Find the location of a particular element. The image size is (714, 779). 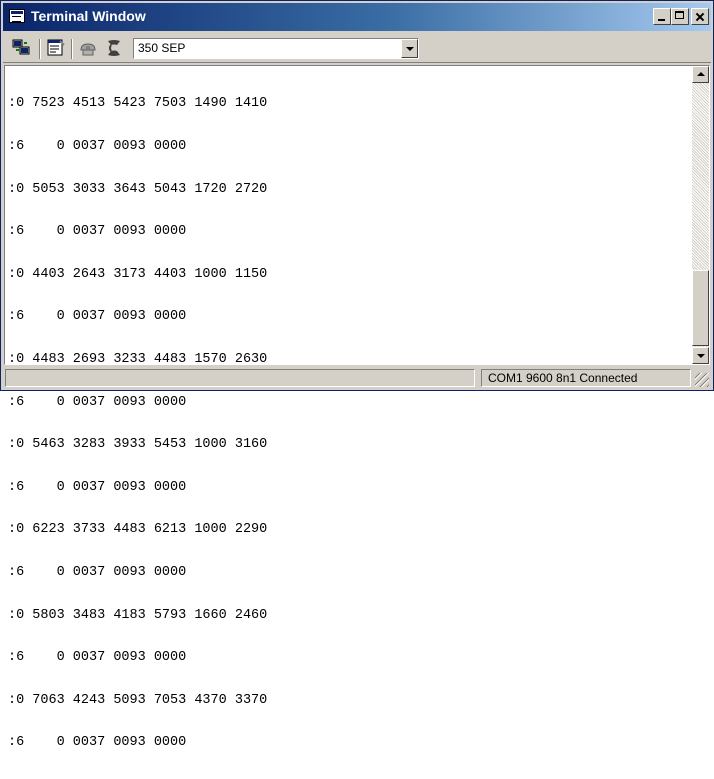

maximize-button is located at coordinates (680, 16).